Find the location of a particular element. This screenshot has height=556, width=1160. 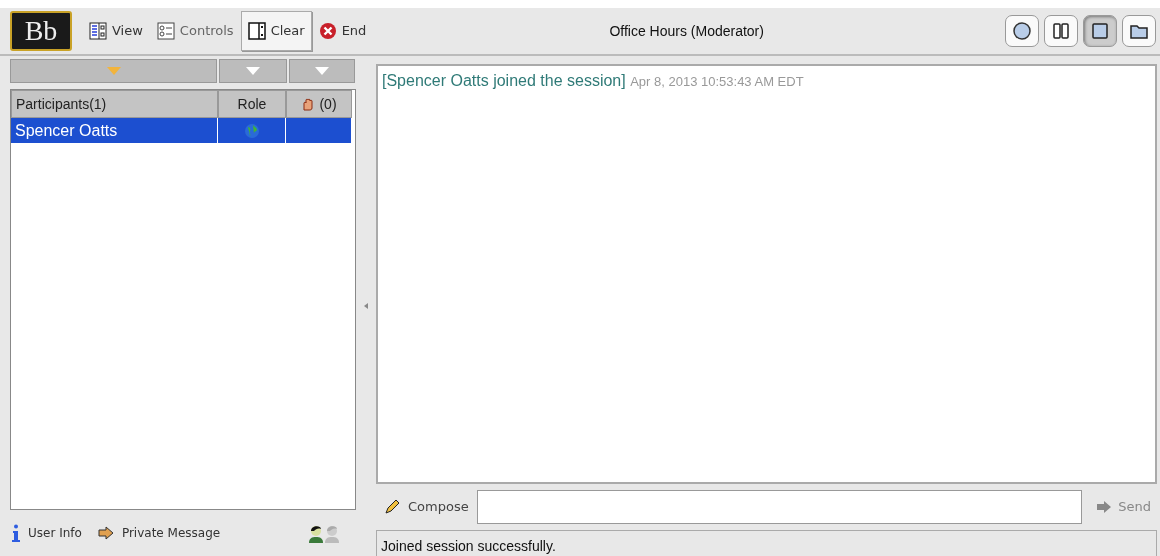

square-icon is located at coordinates (1100, 31).